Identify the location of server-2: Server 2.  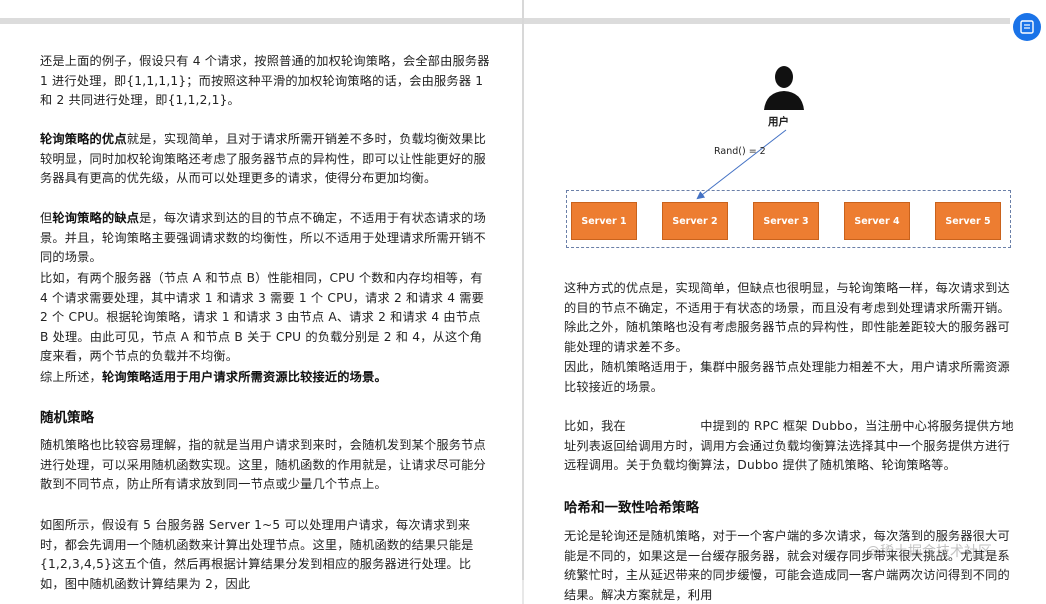
(695, 221).